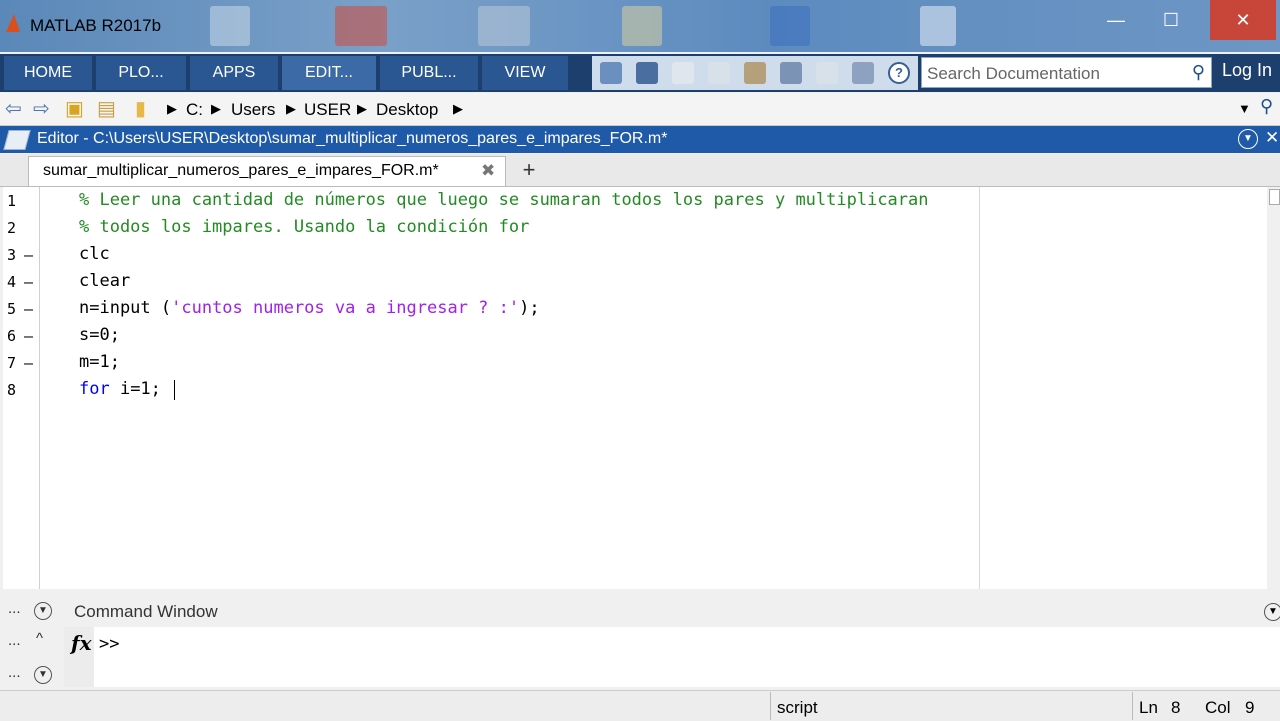 The image size is (1280, 721). Describe the element at coordinates (672, 657) in the screenshot. I see `command-window-input` at that location.